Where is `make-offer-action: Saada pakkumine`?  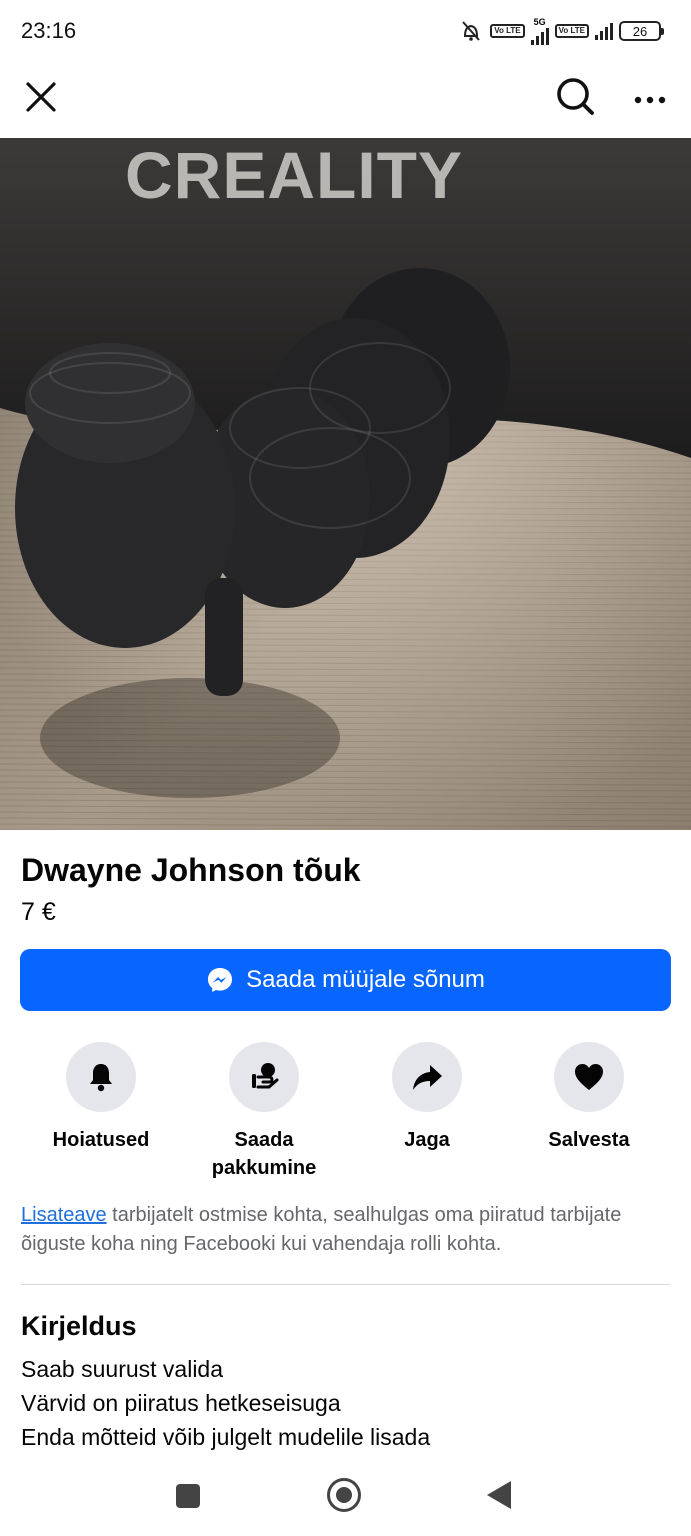 make-offer-action: Saada pakkumine is located at coordinates (264, 1112).